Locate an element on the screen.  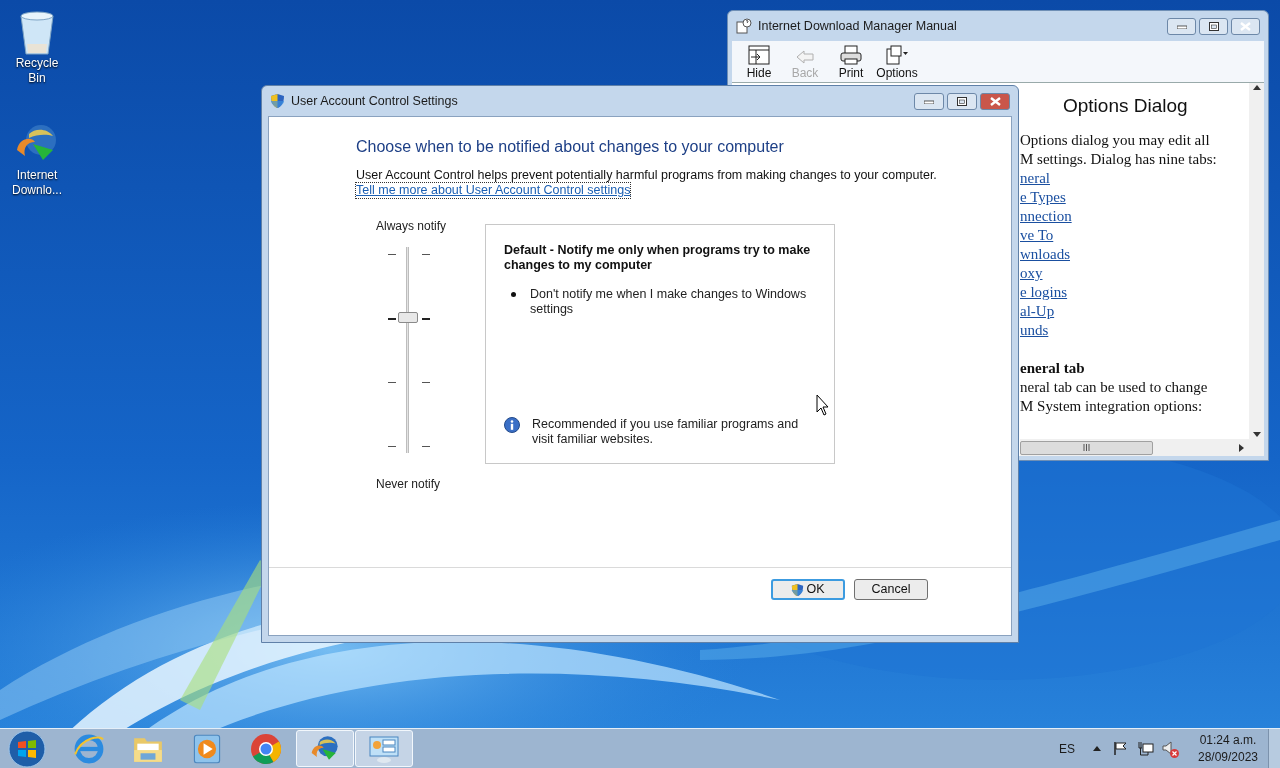
scroll-up-icon is located at coordinates (1256, 87).